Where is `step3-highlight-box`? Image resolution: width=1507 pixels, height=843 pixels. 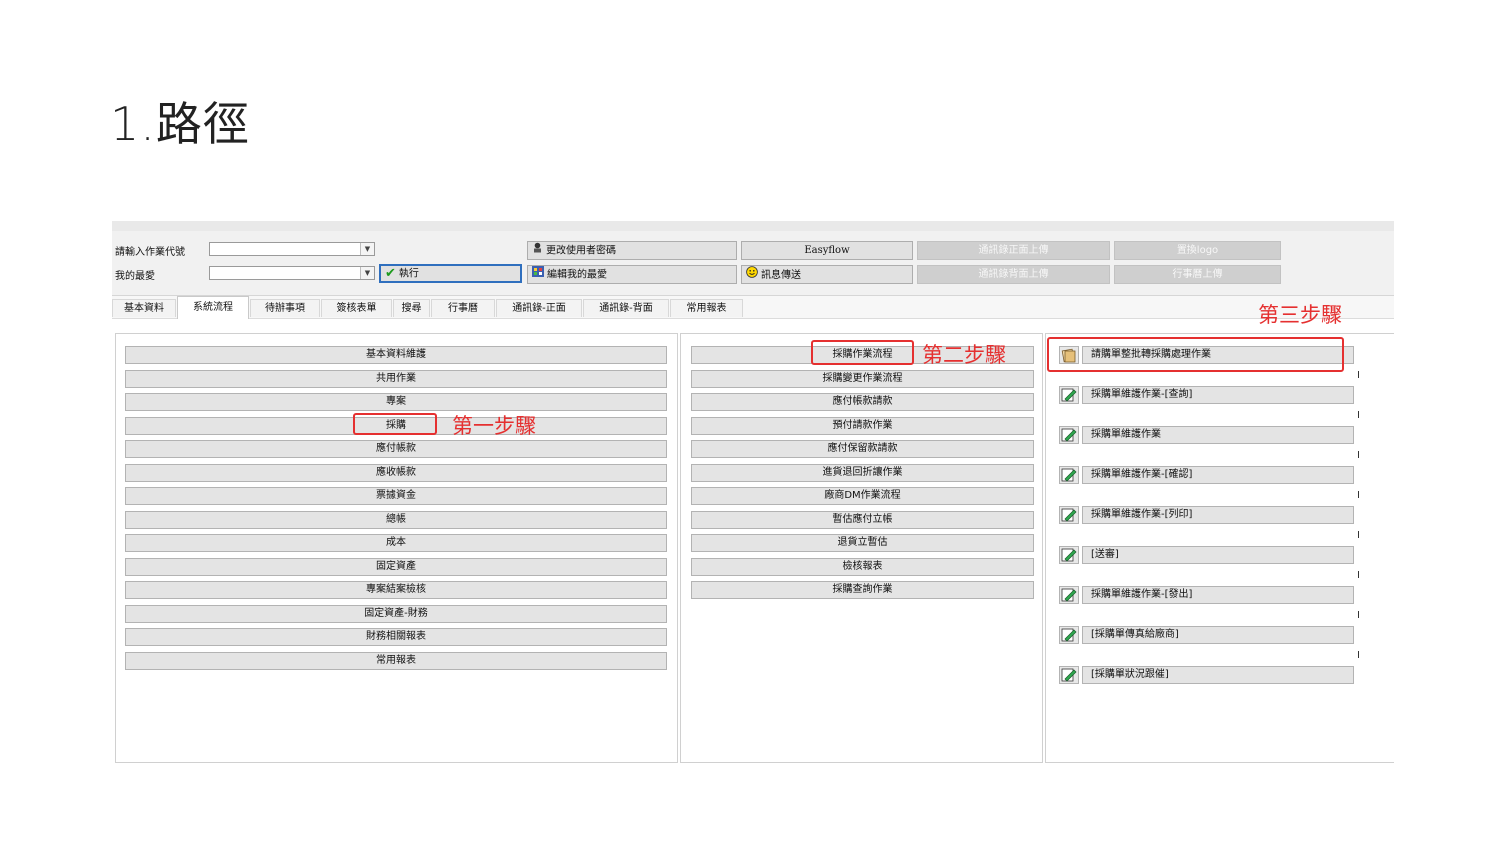
step3-highlight-box is located at coordinates (1195, 354).